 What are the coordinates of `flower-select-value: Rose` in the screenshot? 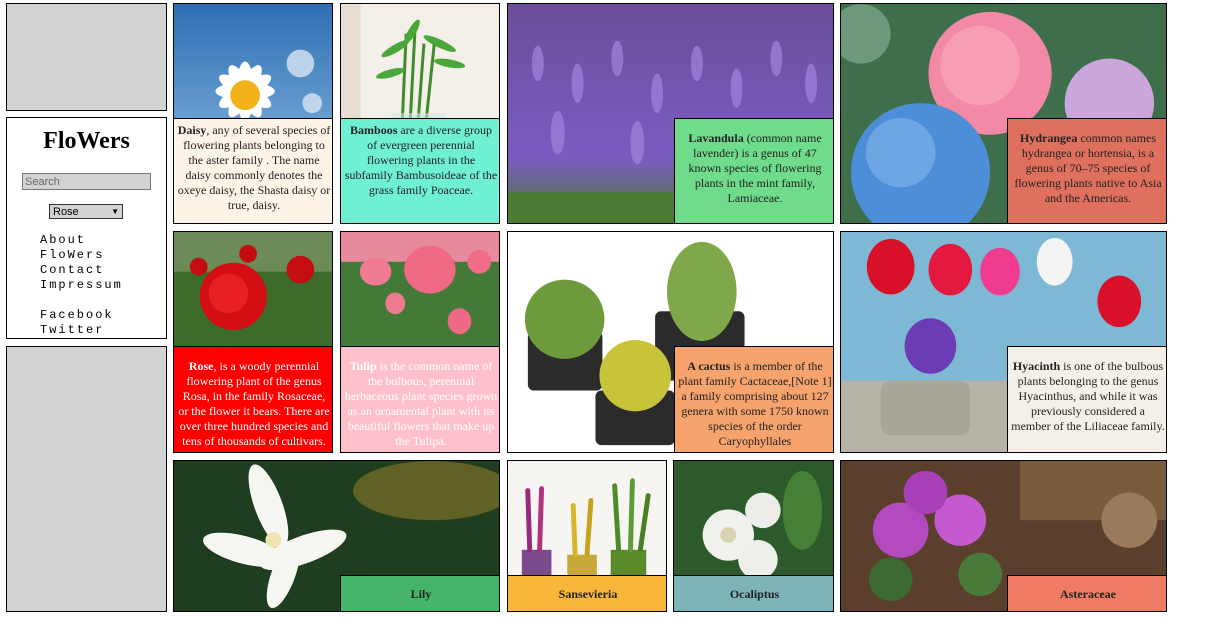 It's located at (66, 211).